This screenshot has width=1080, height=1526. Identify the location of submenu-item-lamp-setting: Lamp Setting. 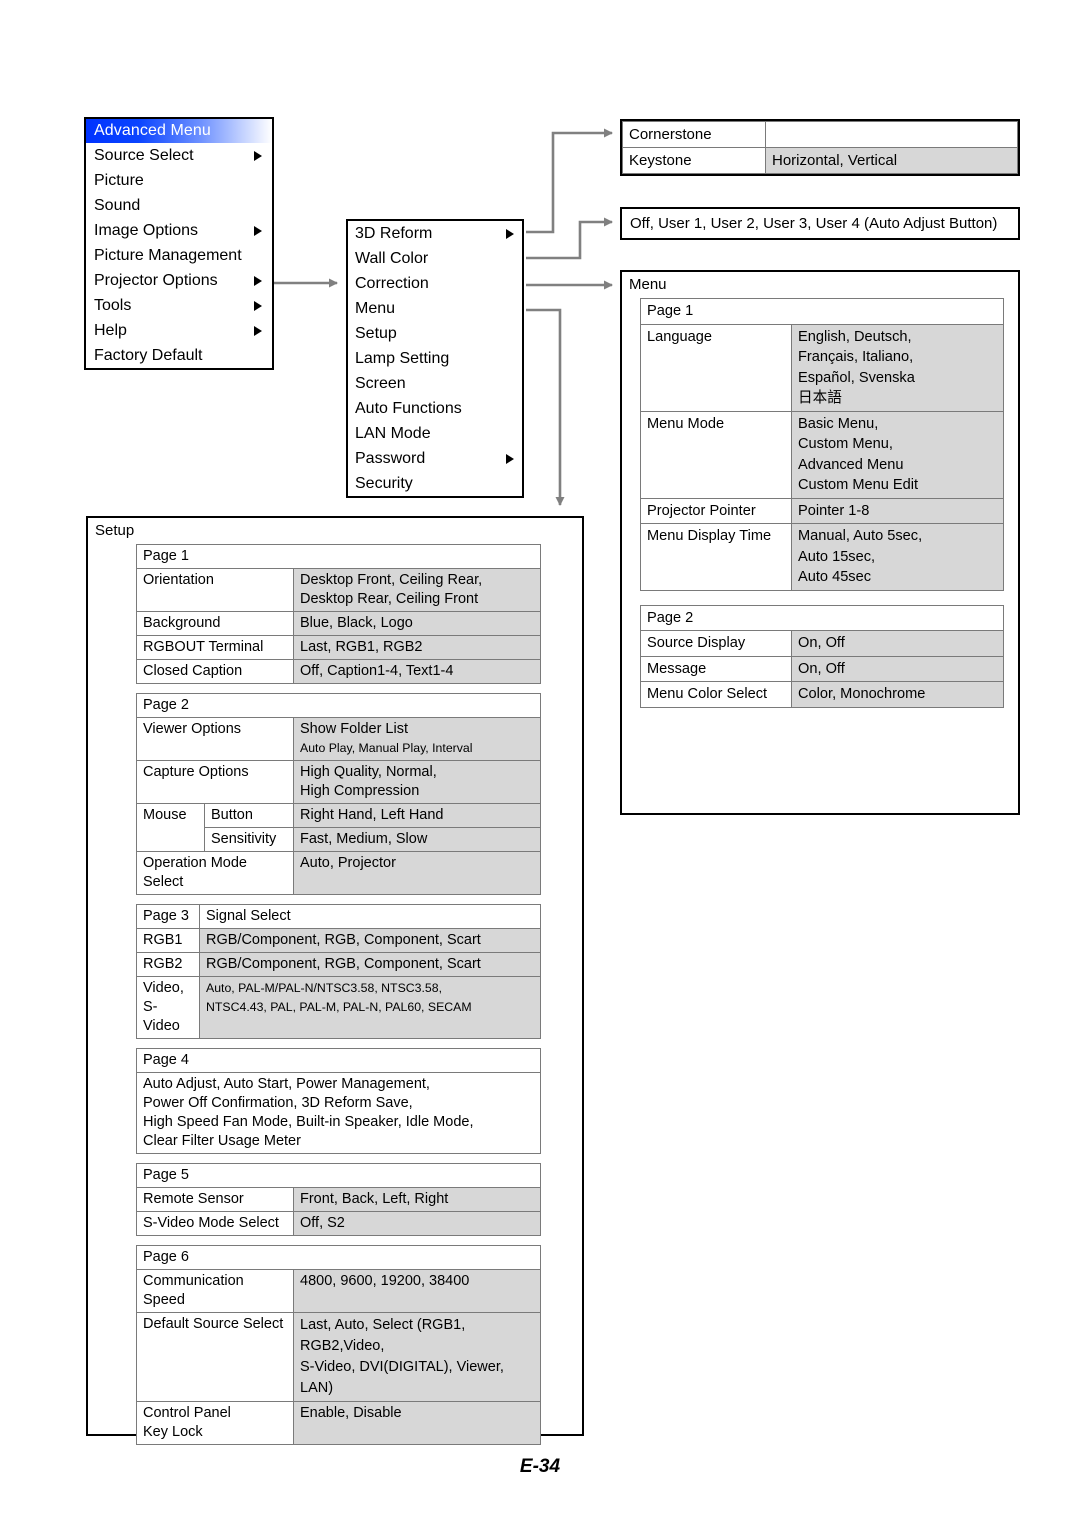
(435, 358).